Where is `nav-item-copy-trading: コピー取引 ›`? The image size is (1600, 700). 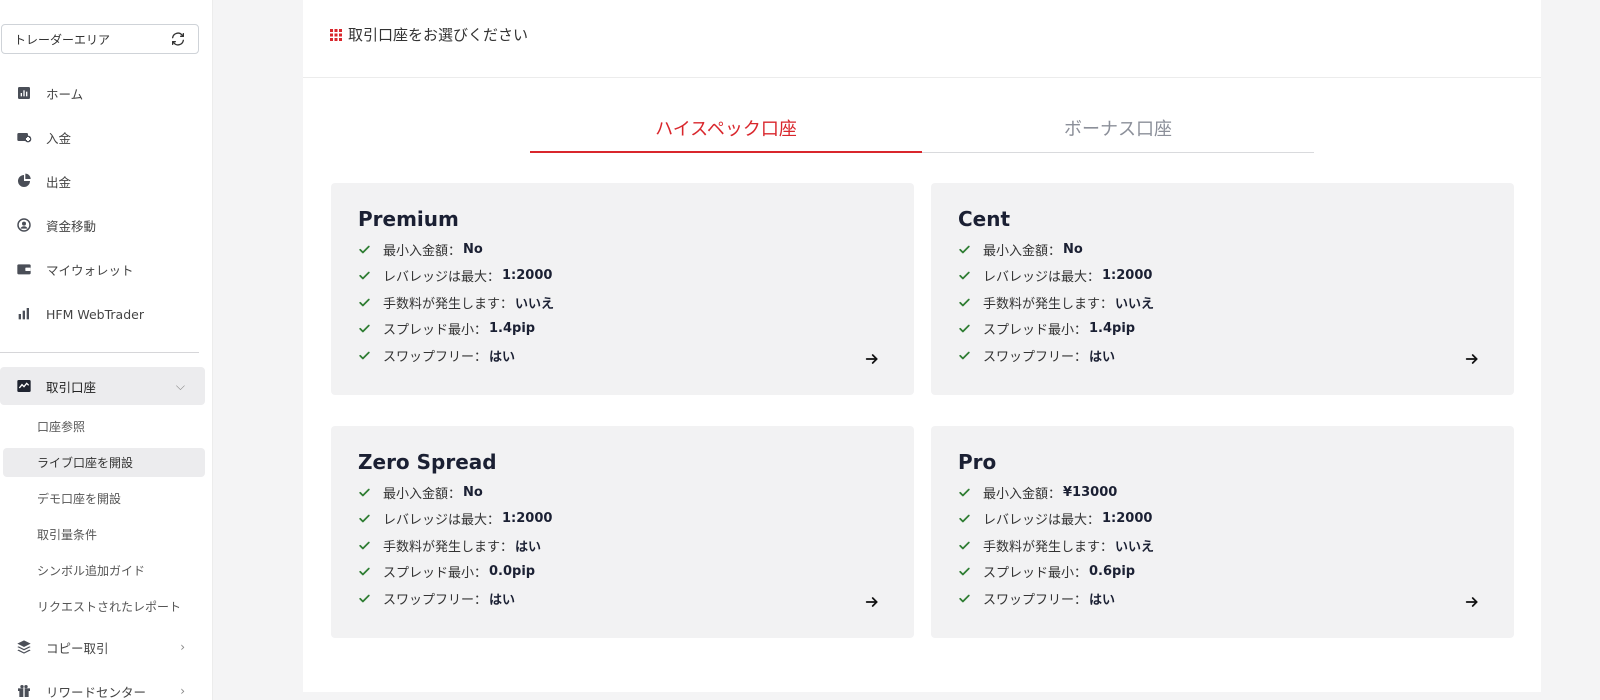 nav-item-copy-trading: コピー取引 › is located at coordinates (102, 647).